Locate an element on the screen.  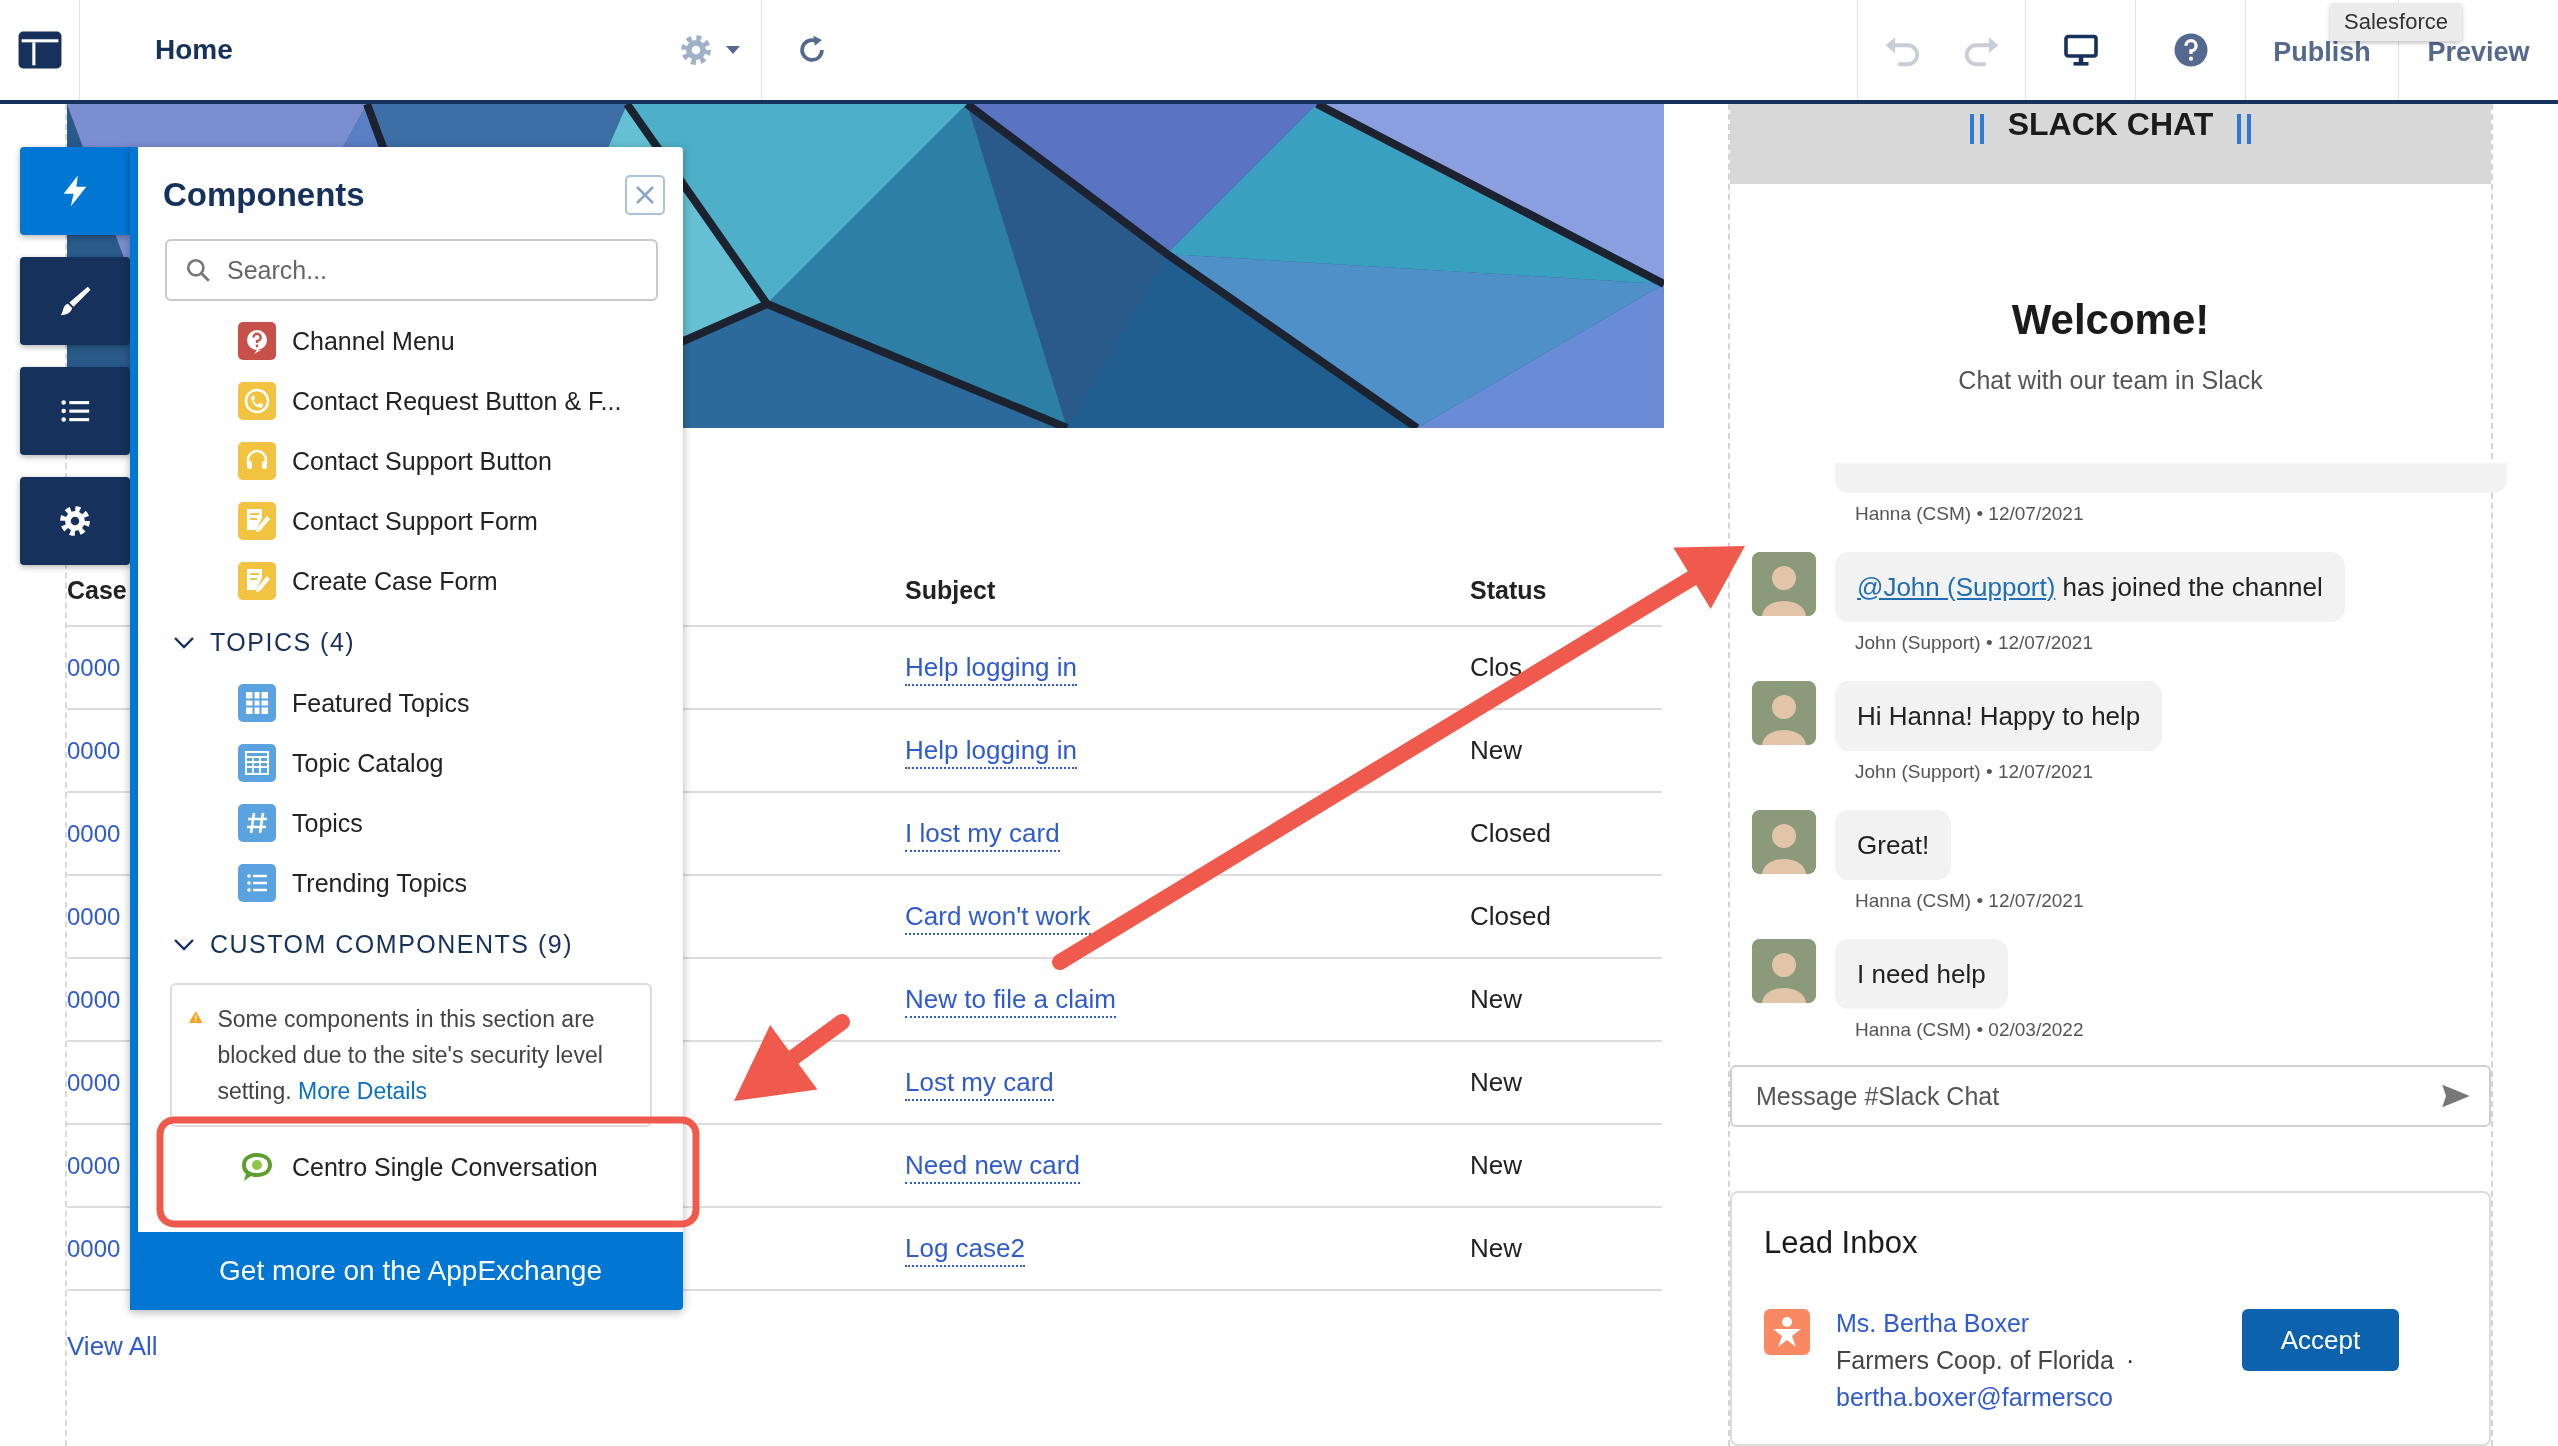
panel-title: Components is located at coordinates (264, 195).